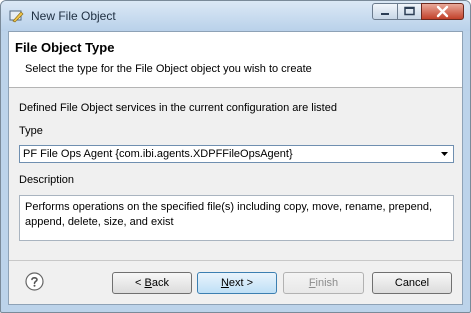 The height and width of the screenshot is (313, 471). What do you see at coordinates (65, 47) in the screenshot?
I see `page-title: File Object Type` at bounding box center [65, 47].